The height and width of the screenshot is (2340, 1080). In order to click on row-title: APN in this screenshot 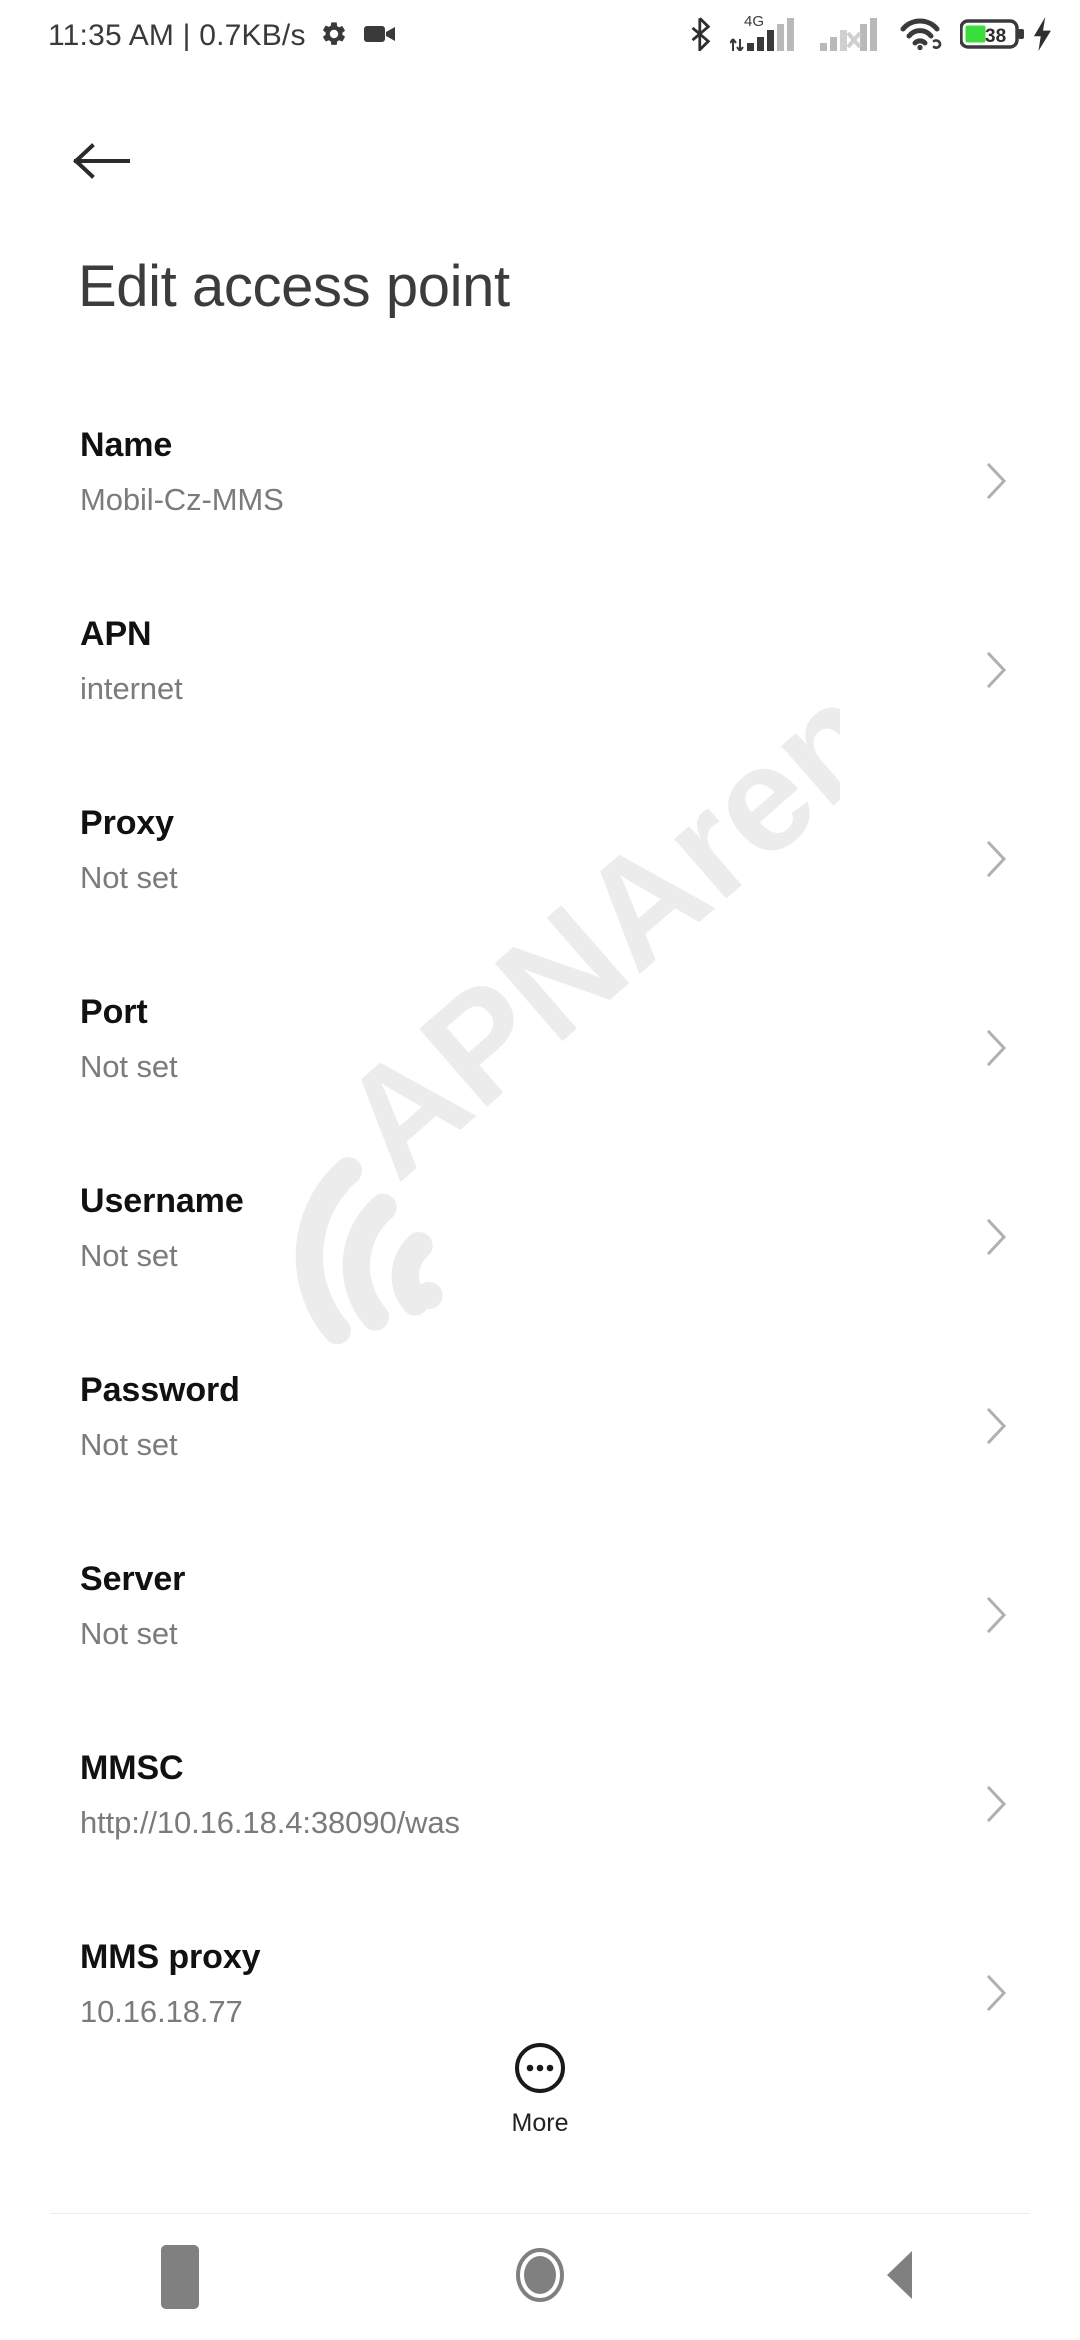, I will do `click(116, 634)`.